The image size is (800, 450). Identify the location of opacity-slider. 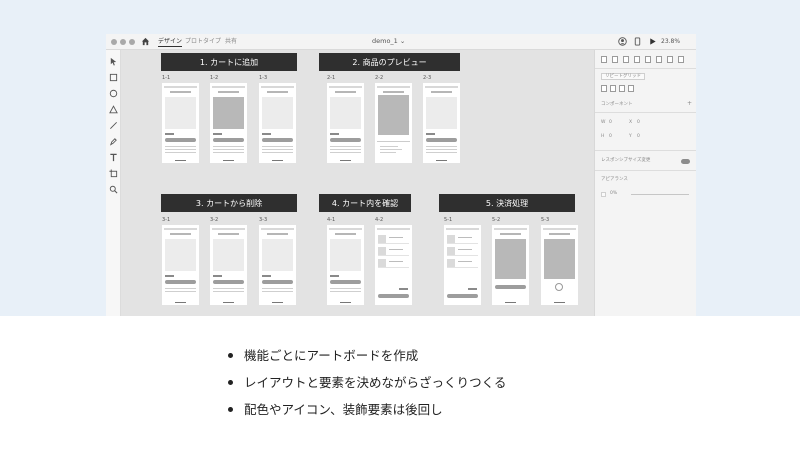
(660, 194).